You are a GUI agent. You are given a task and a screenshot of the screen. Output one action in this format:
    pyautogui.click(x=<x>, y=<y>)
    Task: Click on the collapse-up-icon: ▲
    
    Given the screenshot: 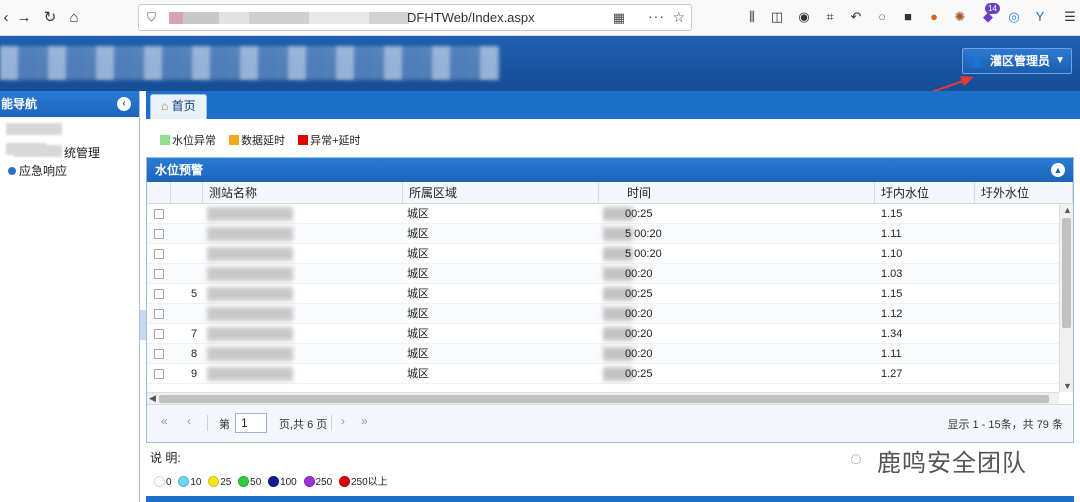 What is the action you would take?
    pyautogui.click(x=1058, y=170)
    